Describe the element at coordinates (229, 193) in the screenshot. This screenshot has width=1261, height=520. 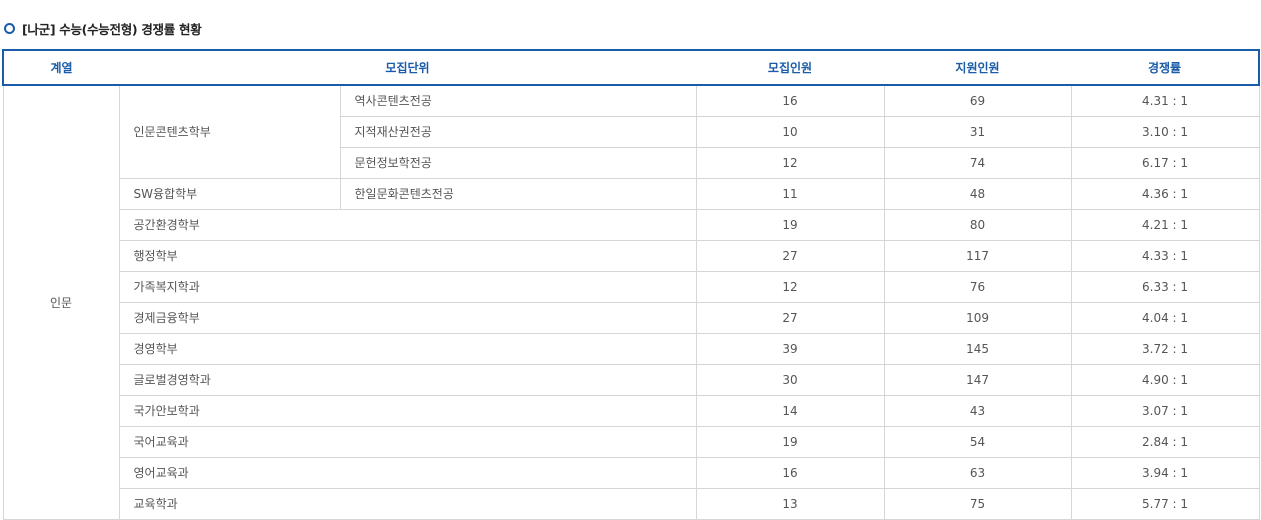
I see `group-name: SW융합학부` at that location.